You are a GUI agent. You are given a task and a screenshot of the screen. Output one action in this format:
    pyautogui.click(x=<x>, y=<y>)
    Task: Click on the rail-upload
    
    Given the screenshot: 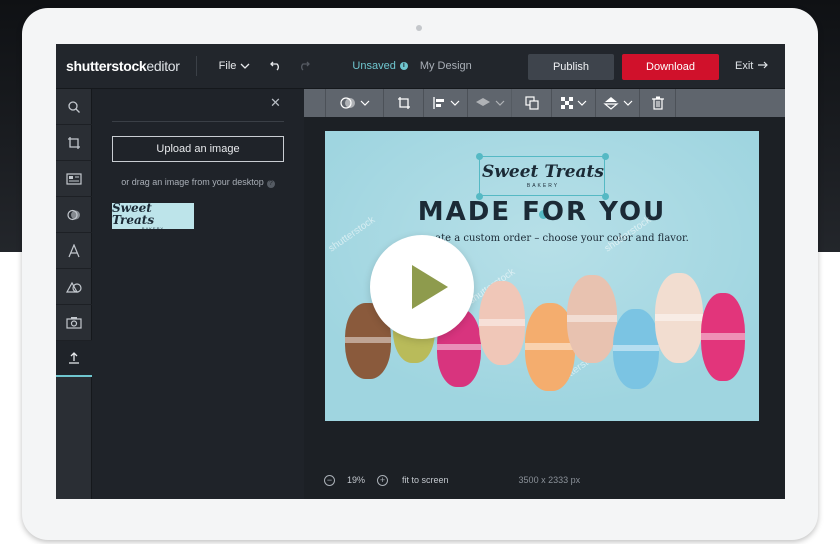 What is the action you would take?
    pyautogui.click(x=74, y=359)
    